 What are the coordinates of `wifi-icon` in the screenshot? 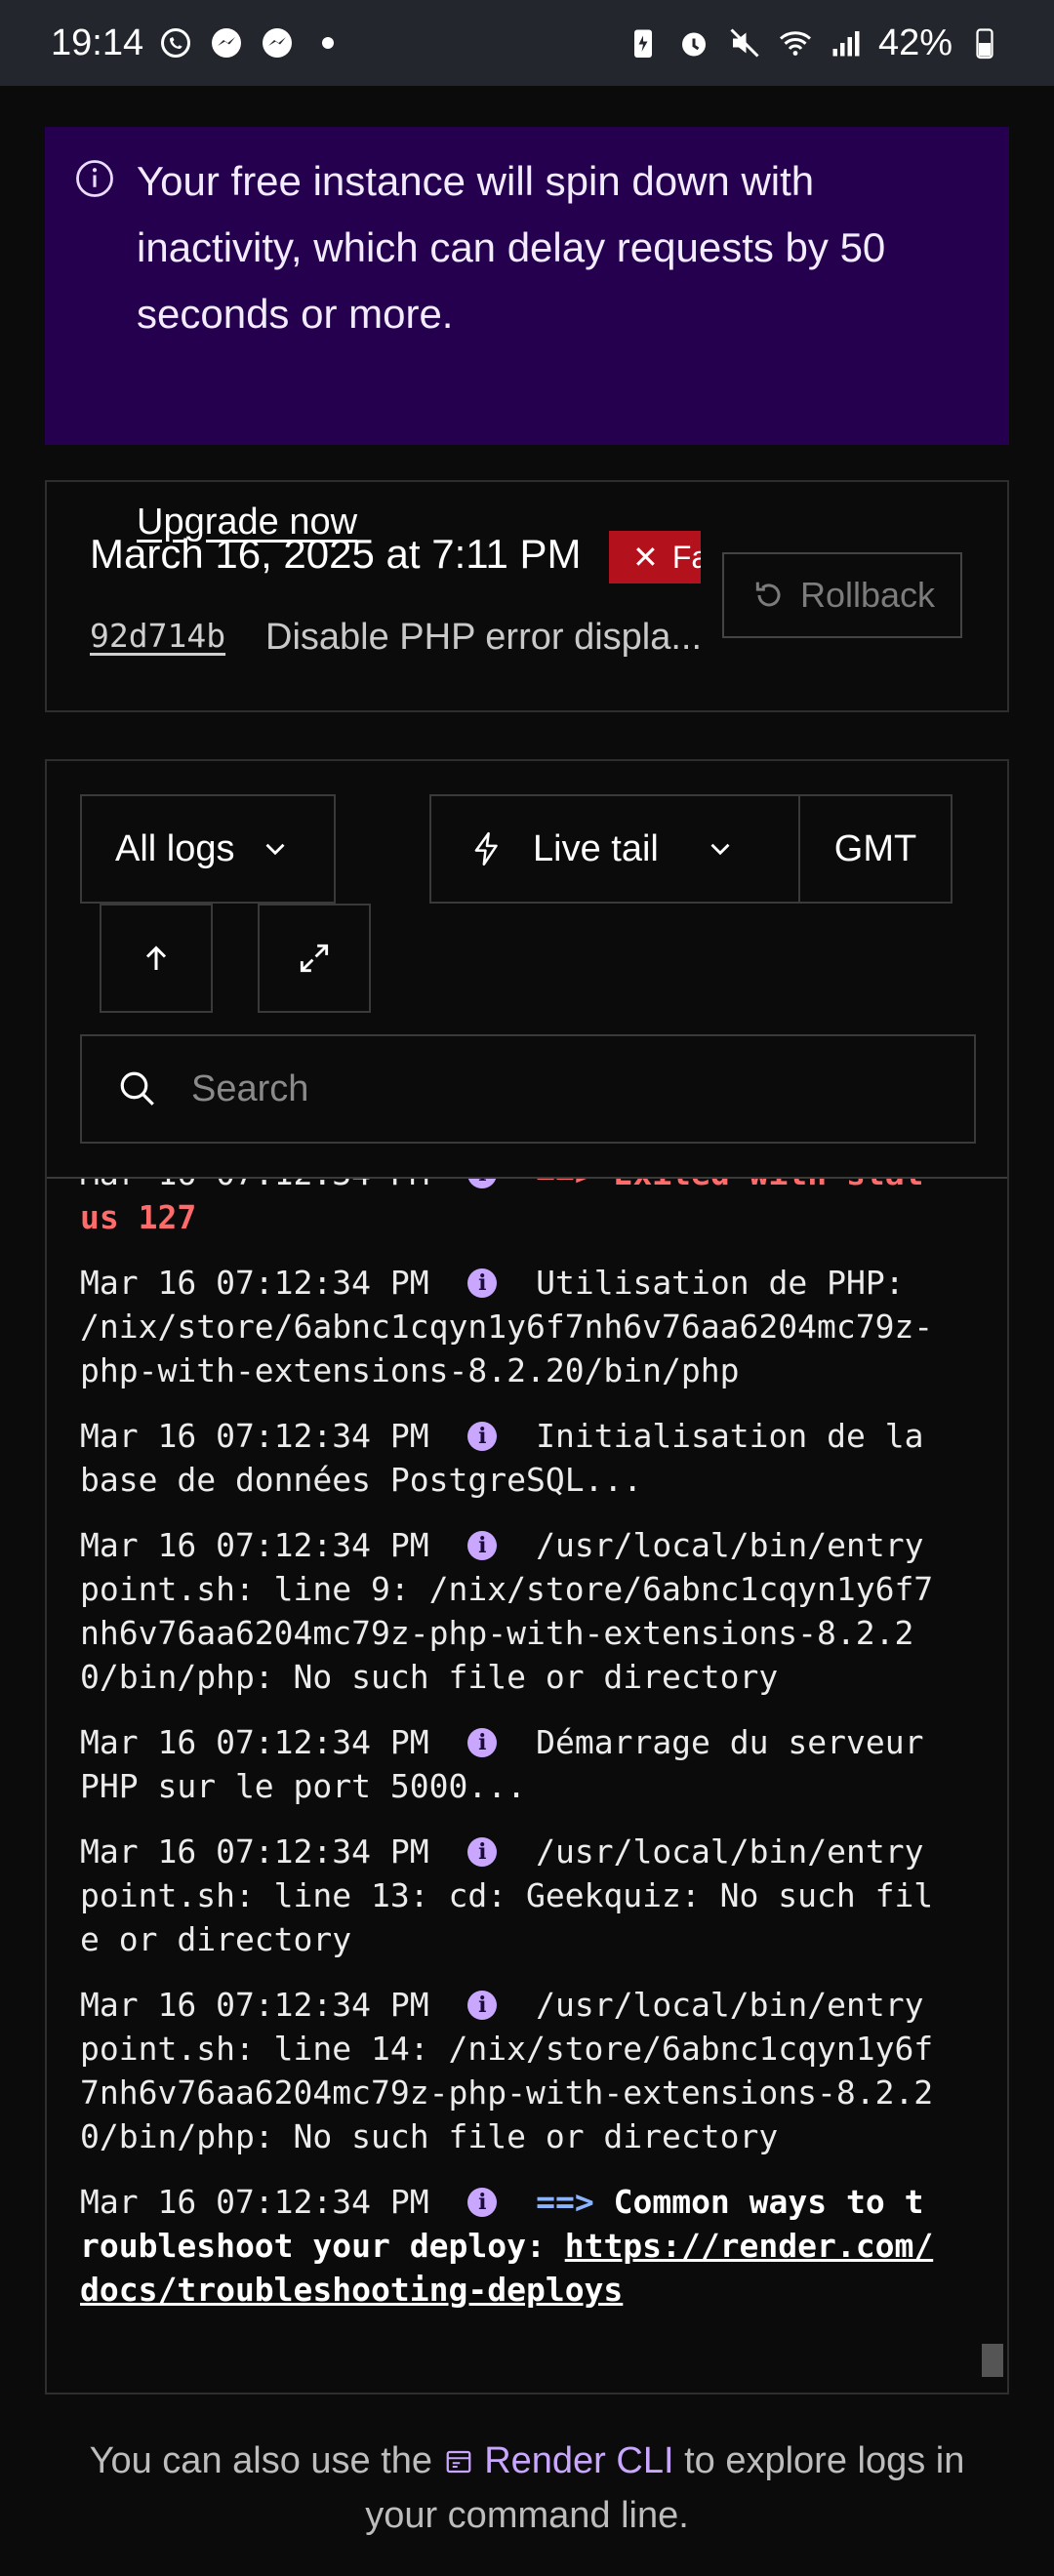 It's located at (795, 42).